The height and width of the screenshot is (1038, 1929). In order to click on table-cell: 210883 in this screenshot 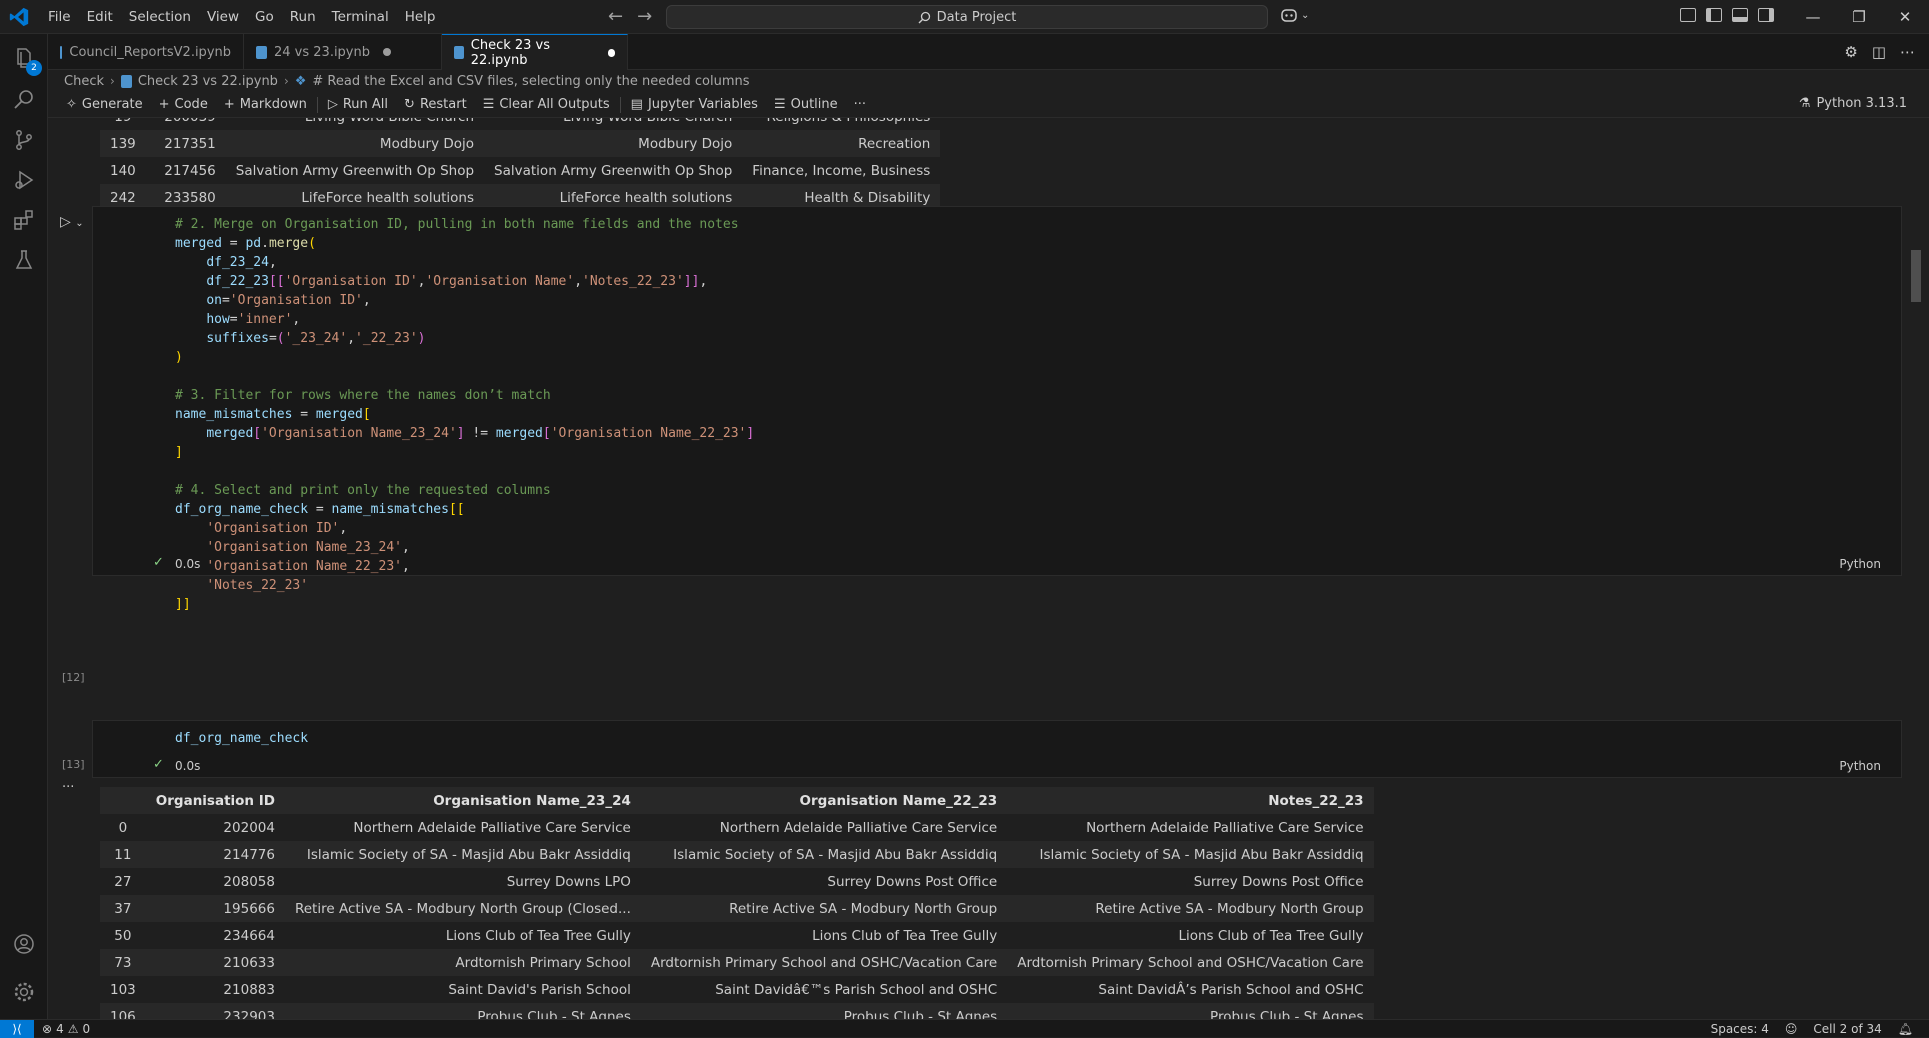, I will do `click(249, 989)`.